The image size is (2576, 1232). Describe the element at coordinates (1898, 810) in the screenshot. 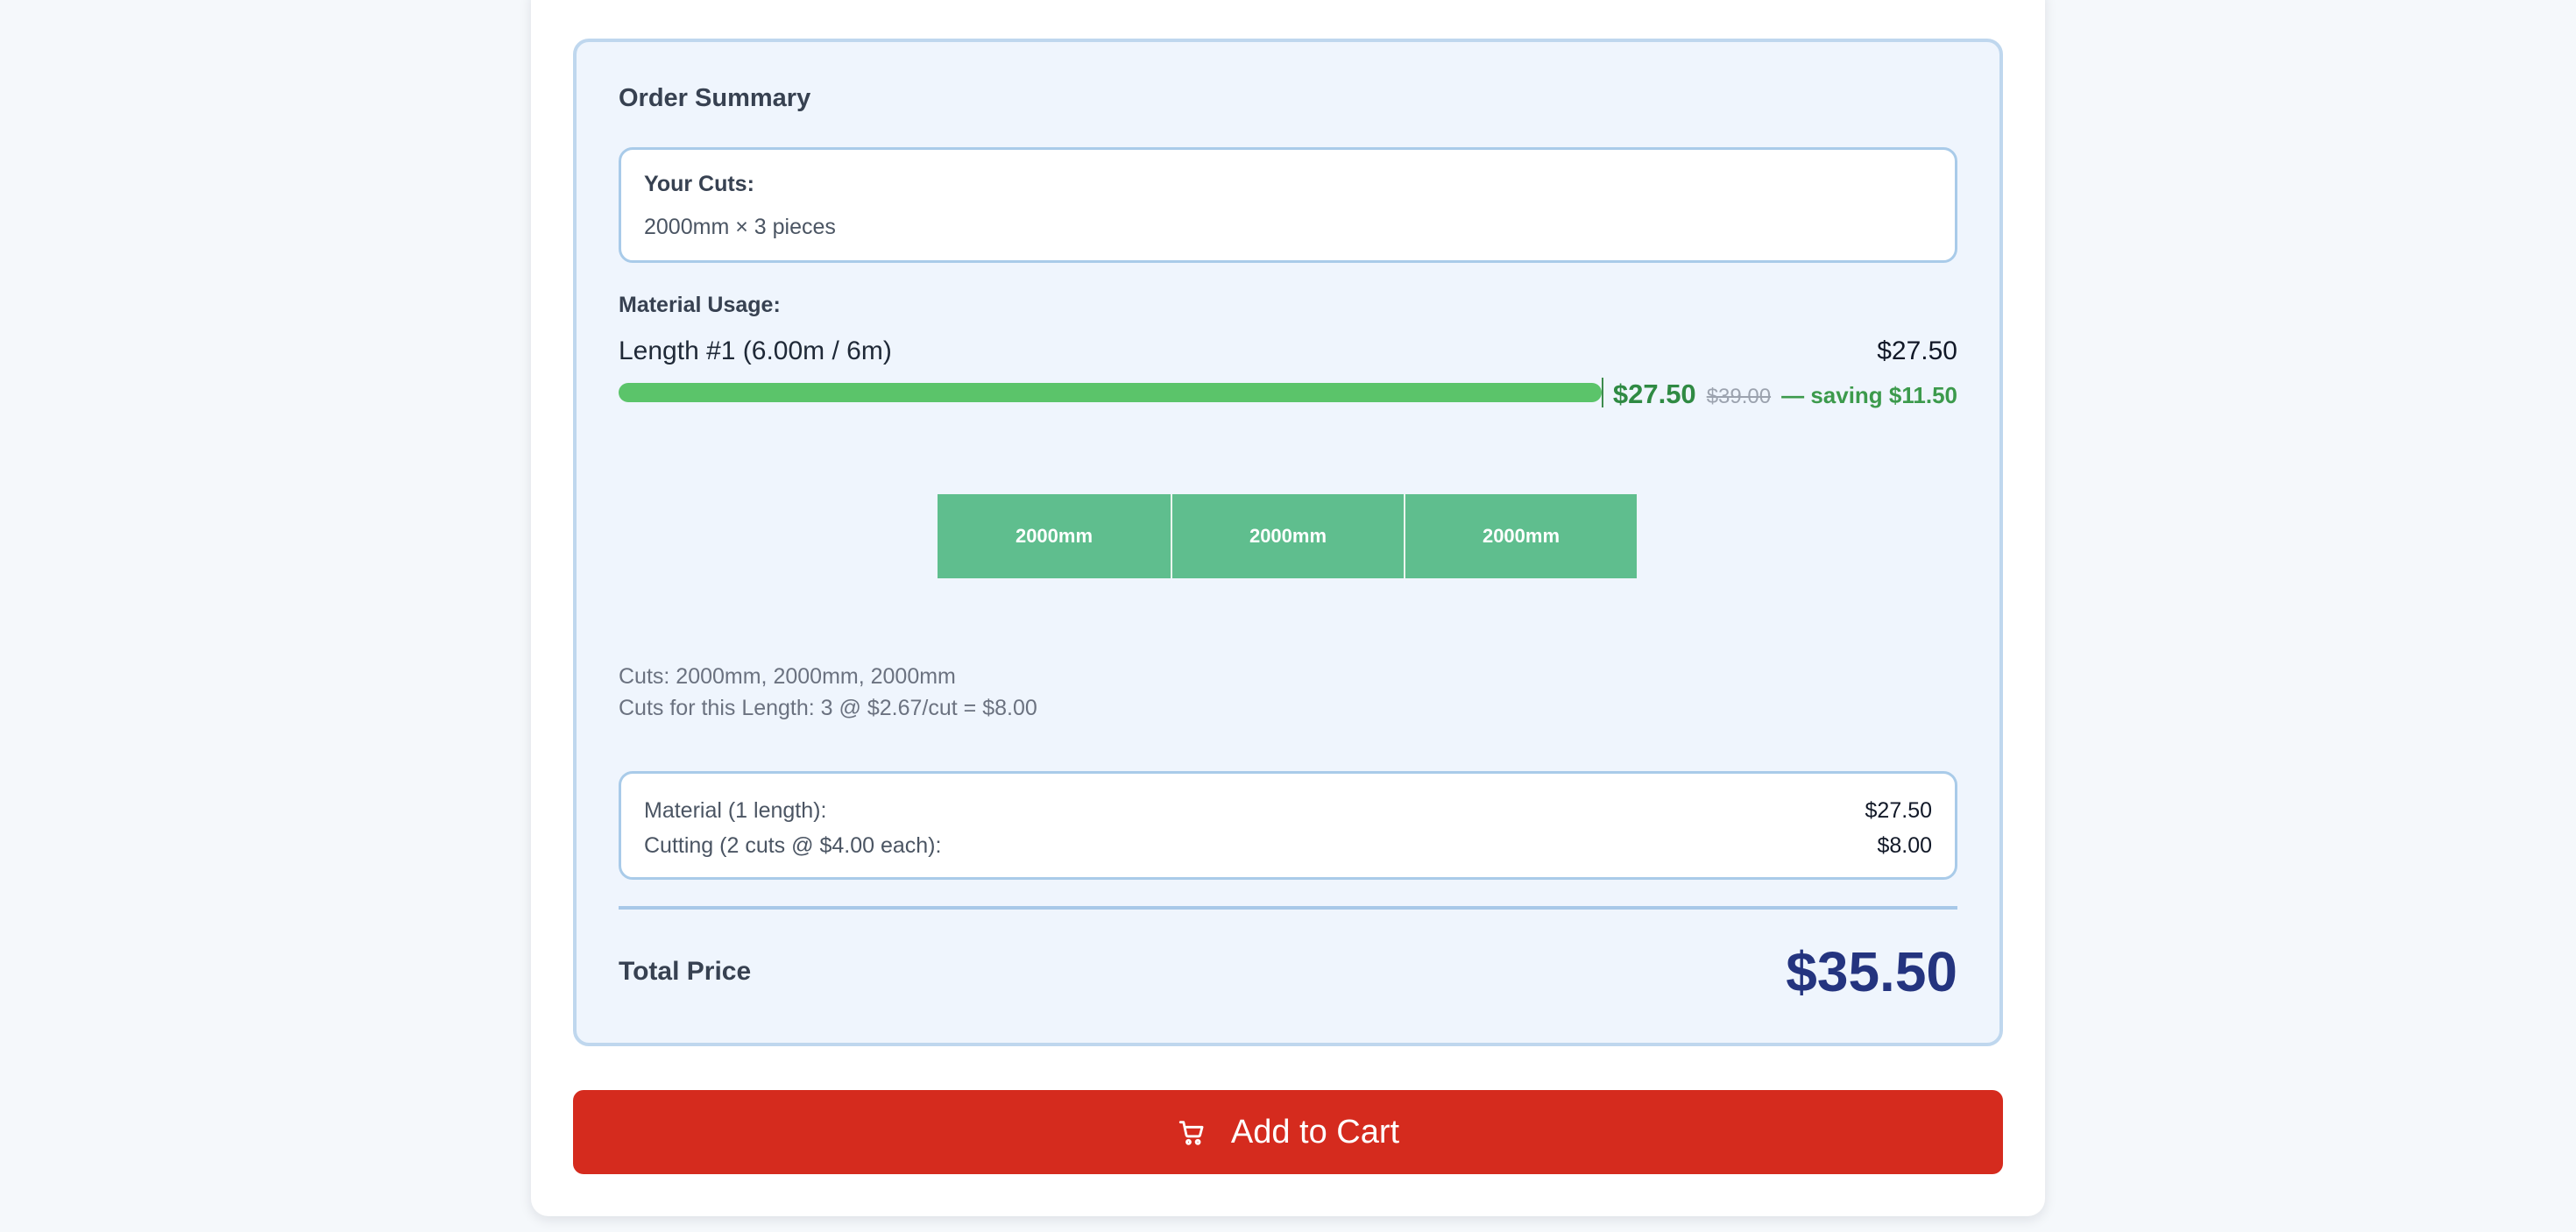

I see `breakdown-value: $27.50` at that location.